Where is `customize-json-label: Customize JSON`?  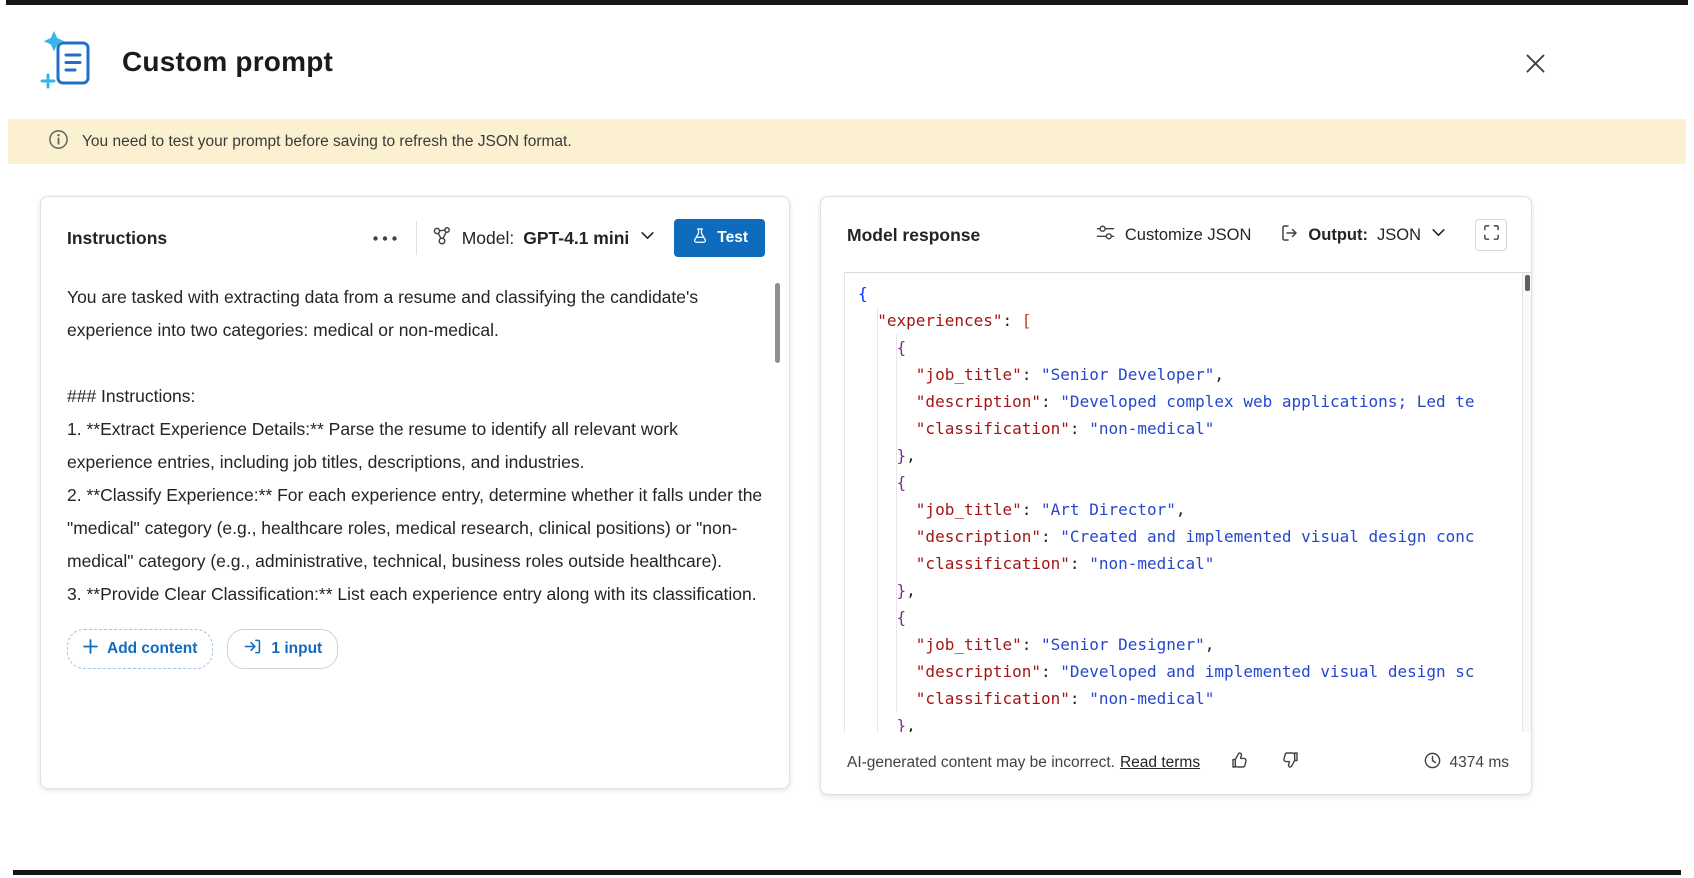 customize-json-label: Customize JSON is located at coordinates (1188, 234).